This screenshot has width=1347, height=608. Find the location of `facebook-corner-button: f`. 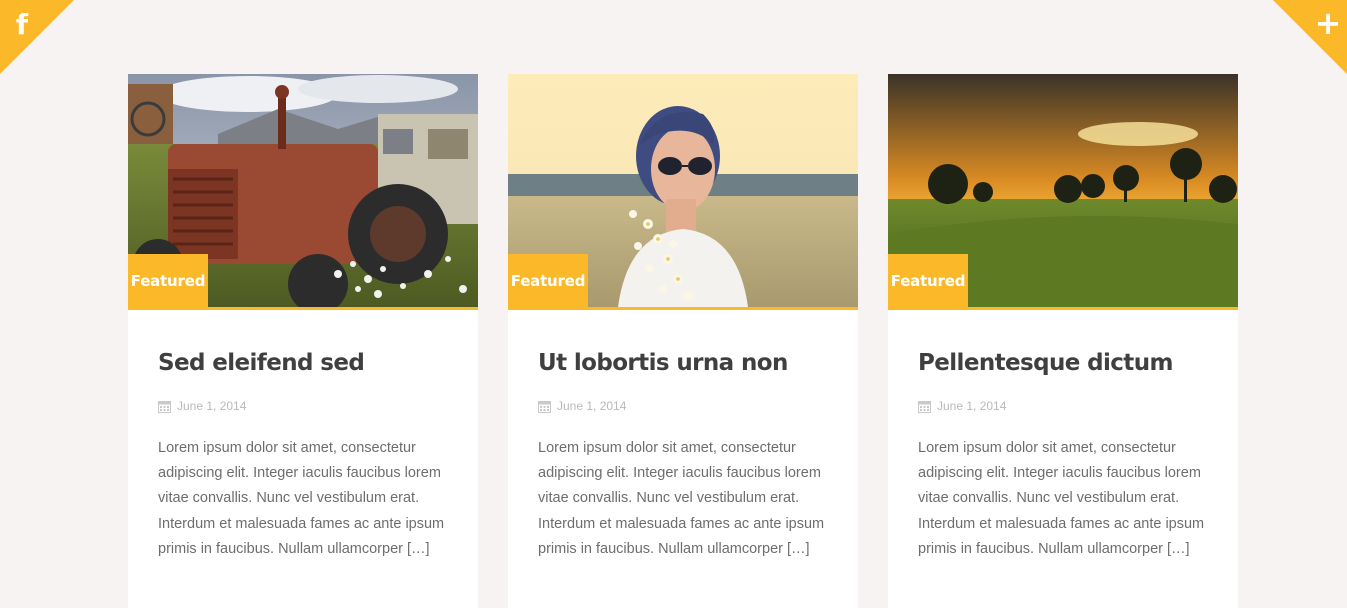

facebook-corner-button: f is located at coordinates (37, 37).